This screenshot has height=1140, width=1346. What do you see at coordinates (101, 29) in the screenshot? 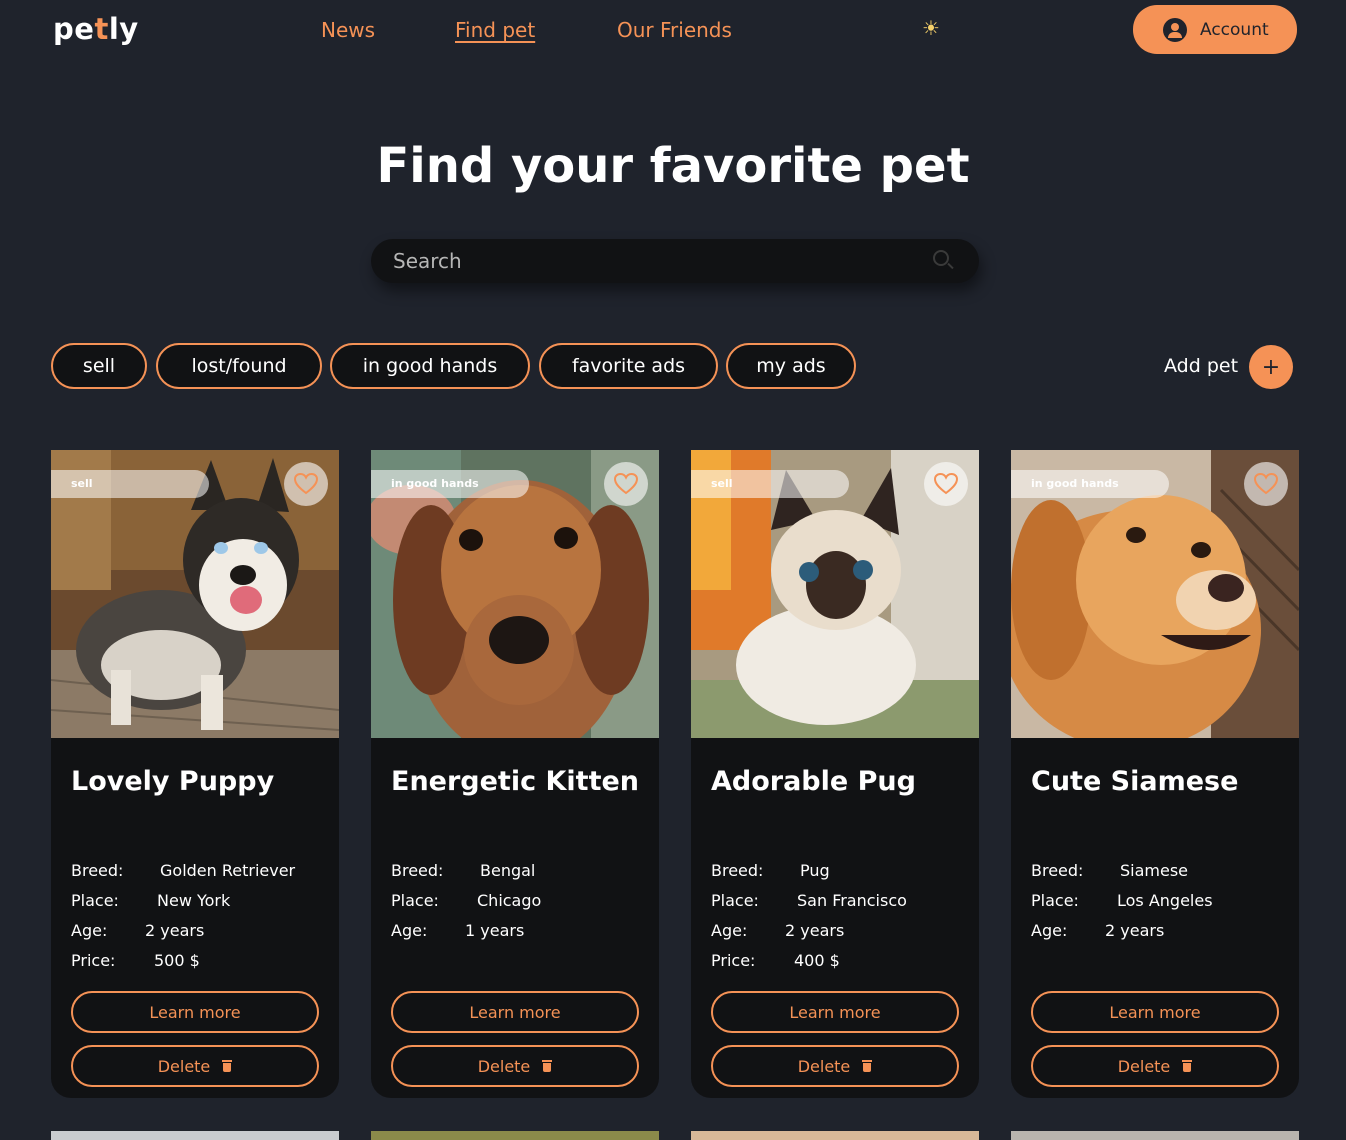
I see `logo-text-accent: t` at bounding box center [101, 29].